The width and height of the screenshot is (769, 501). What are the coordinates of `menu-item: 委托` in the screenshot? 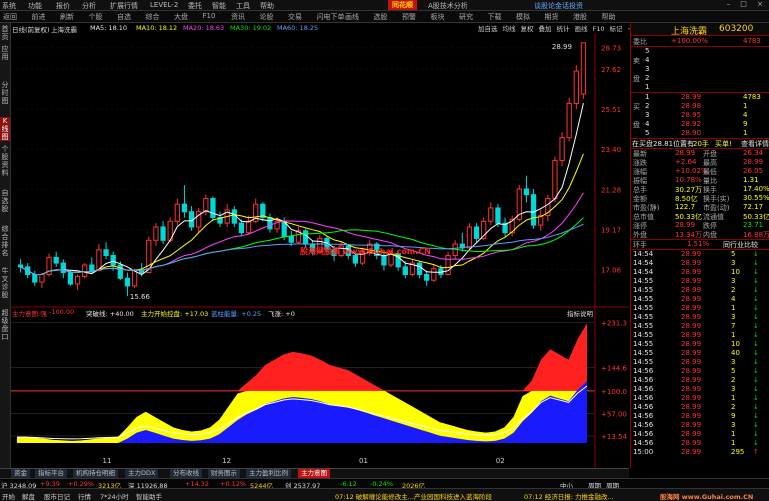 It's located at (195, 6).